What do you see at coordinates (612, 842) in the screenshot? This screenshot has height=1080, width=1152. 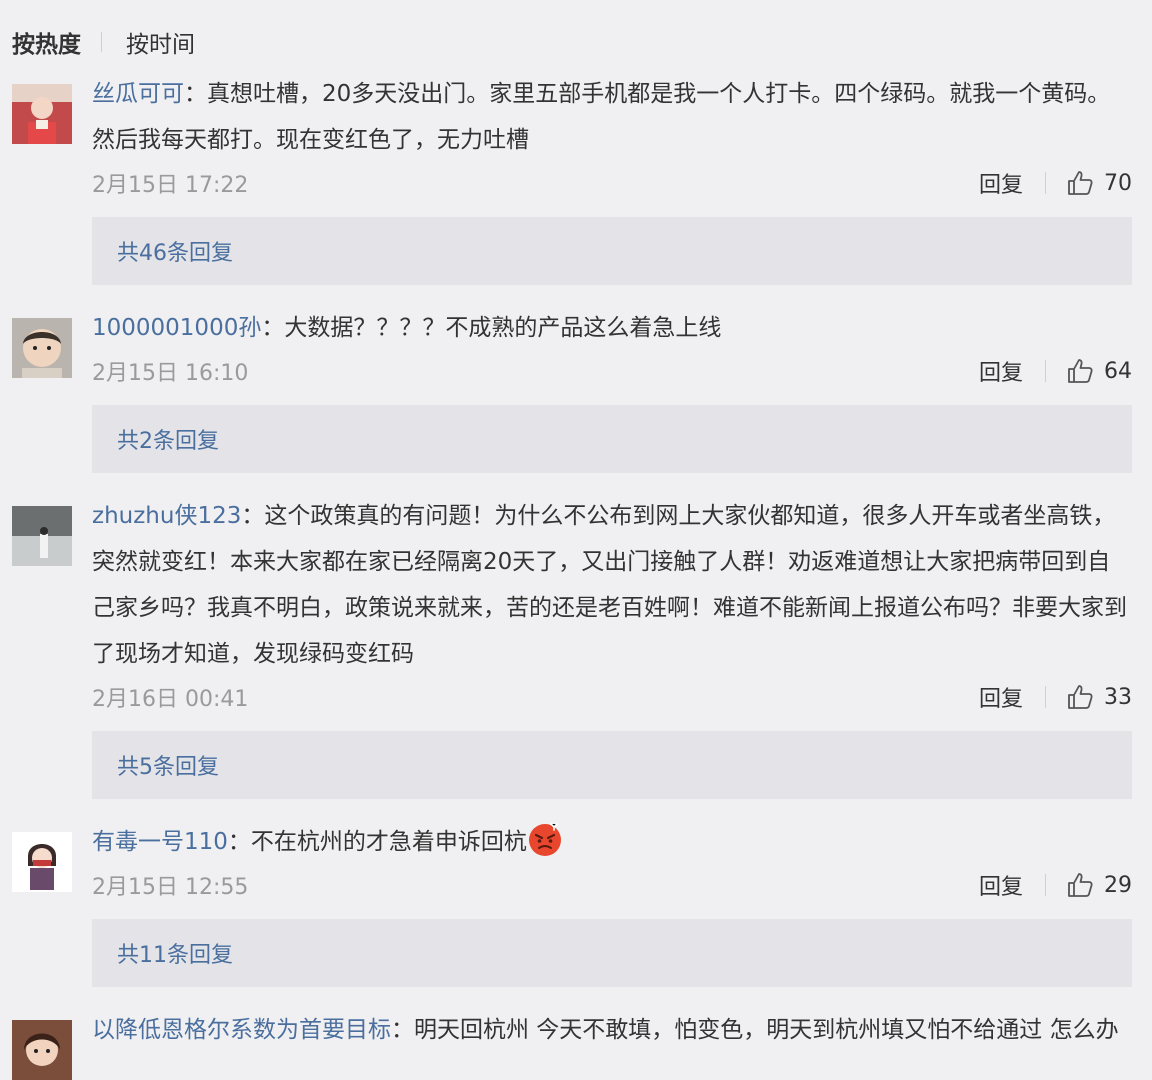 I see `comment-body: 有毒一号110：不在杭州的才急着申诉回杭` at bounding box center [612, 842].